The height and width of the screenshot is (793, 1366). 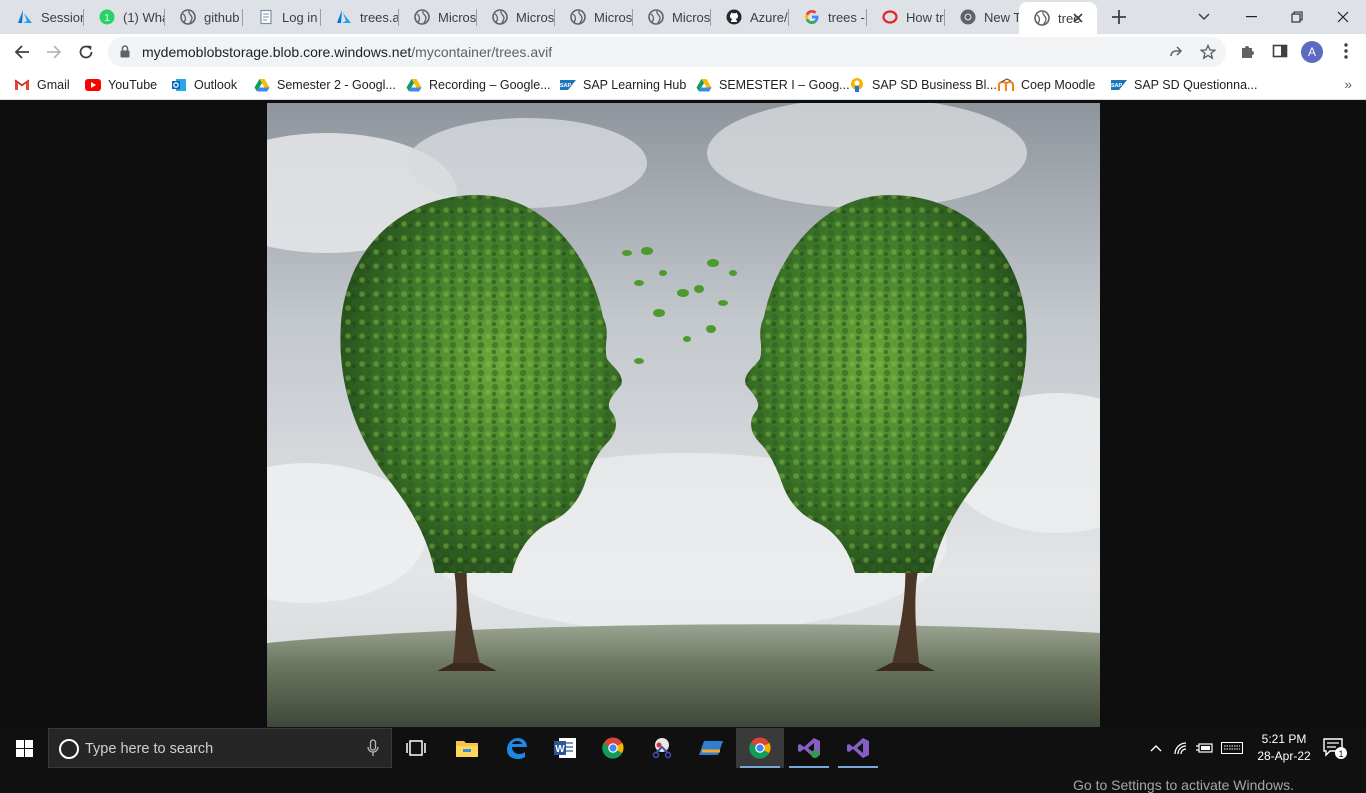 I want to click on task-view-icon, so click(x=416, y=748).